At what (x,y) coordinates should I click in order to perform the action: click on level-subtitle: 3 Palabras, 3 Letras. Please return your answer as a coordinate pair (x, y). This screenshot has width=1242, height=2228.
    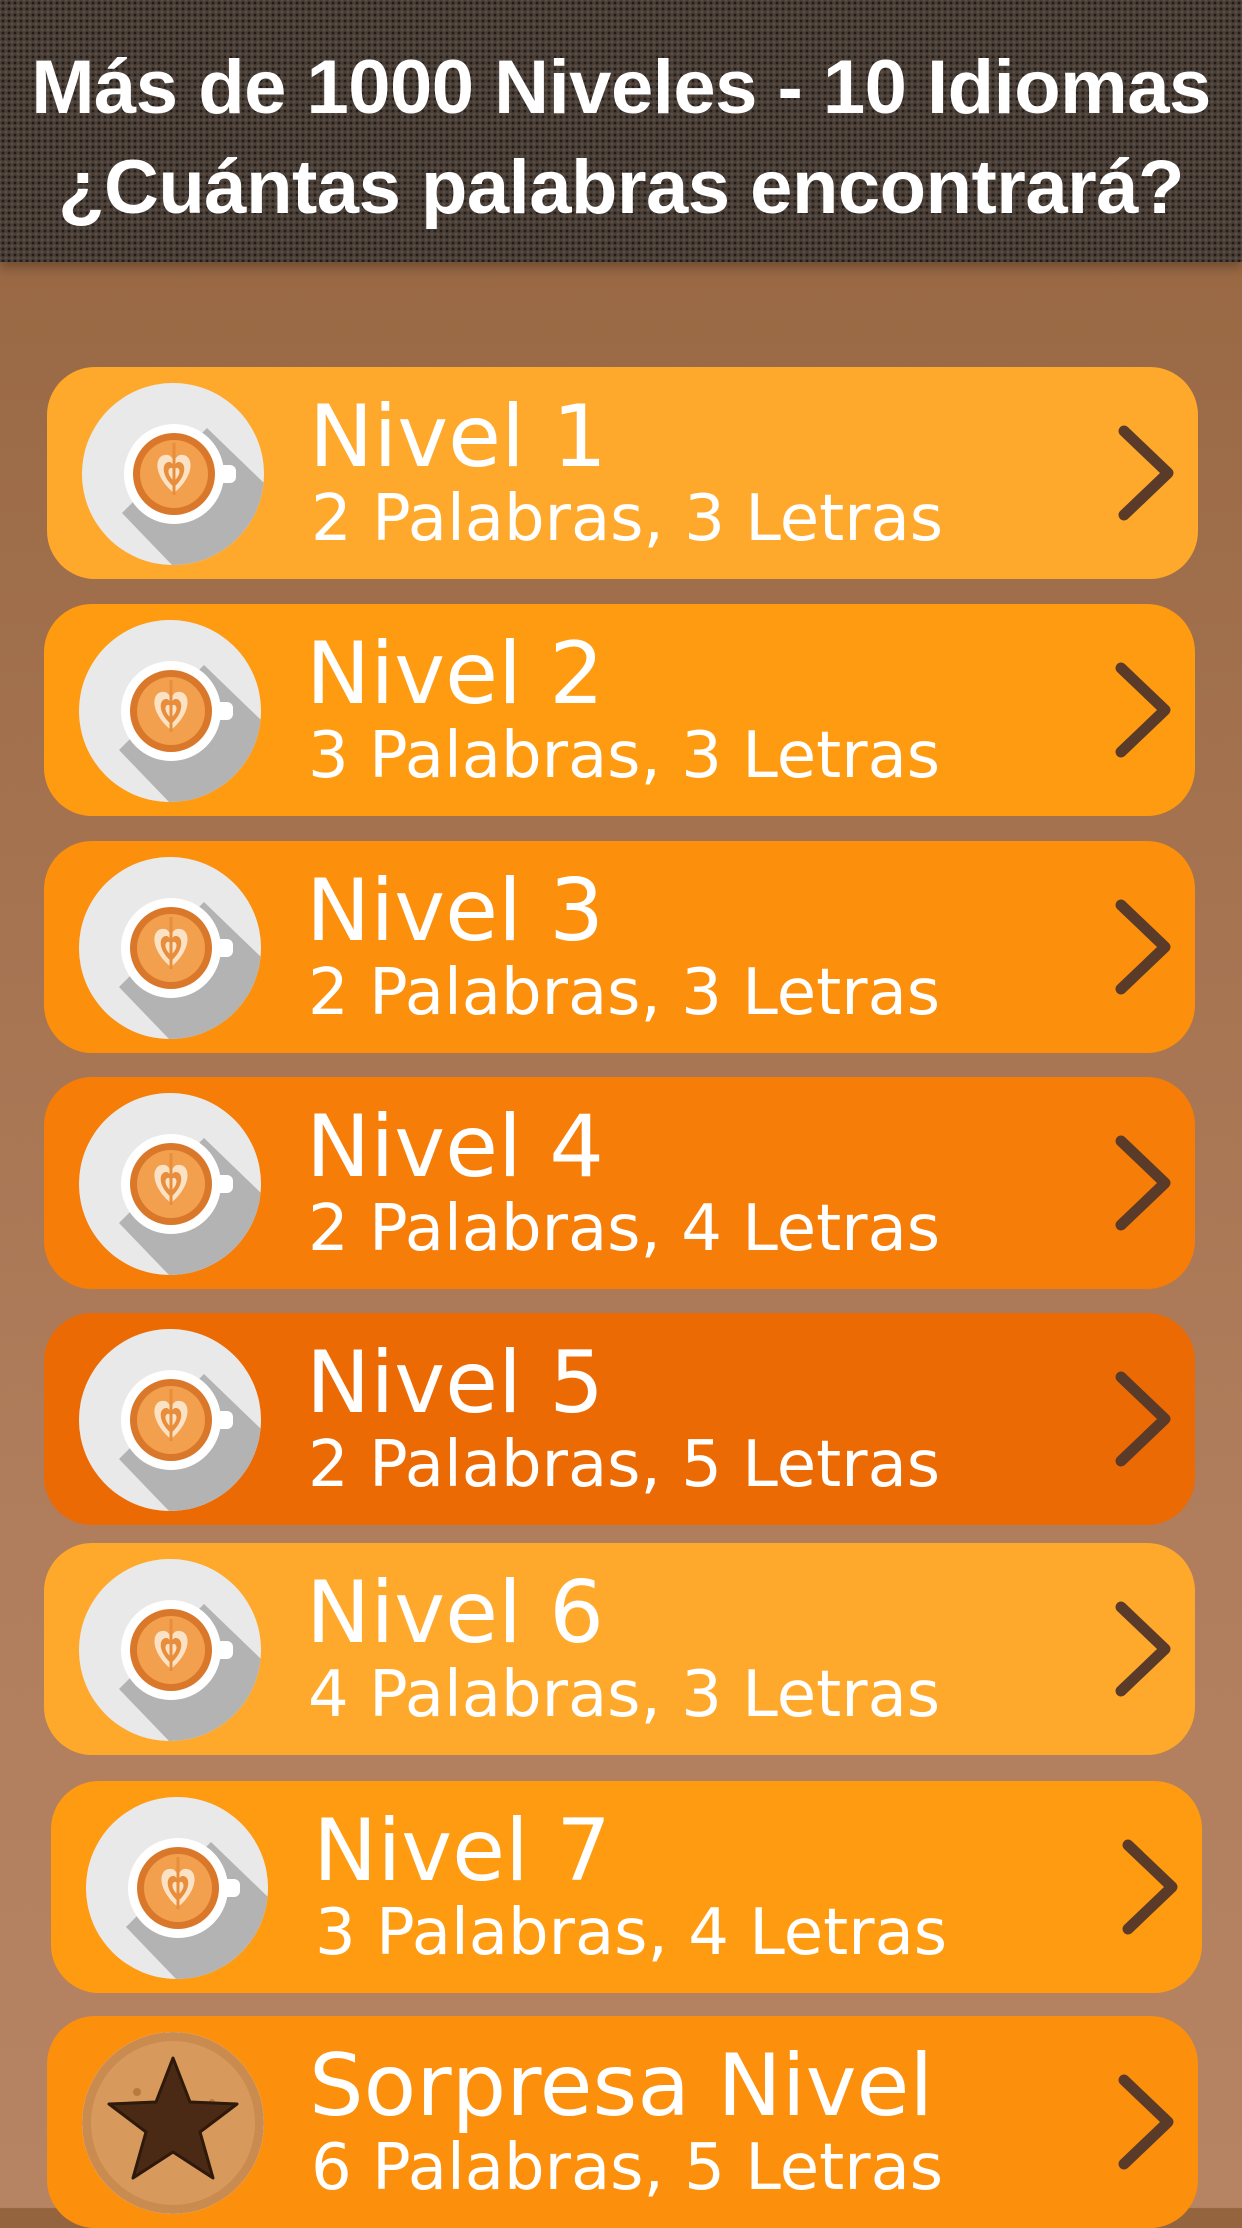
    Looking at the image, I should click on (624, 756).